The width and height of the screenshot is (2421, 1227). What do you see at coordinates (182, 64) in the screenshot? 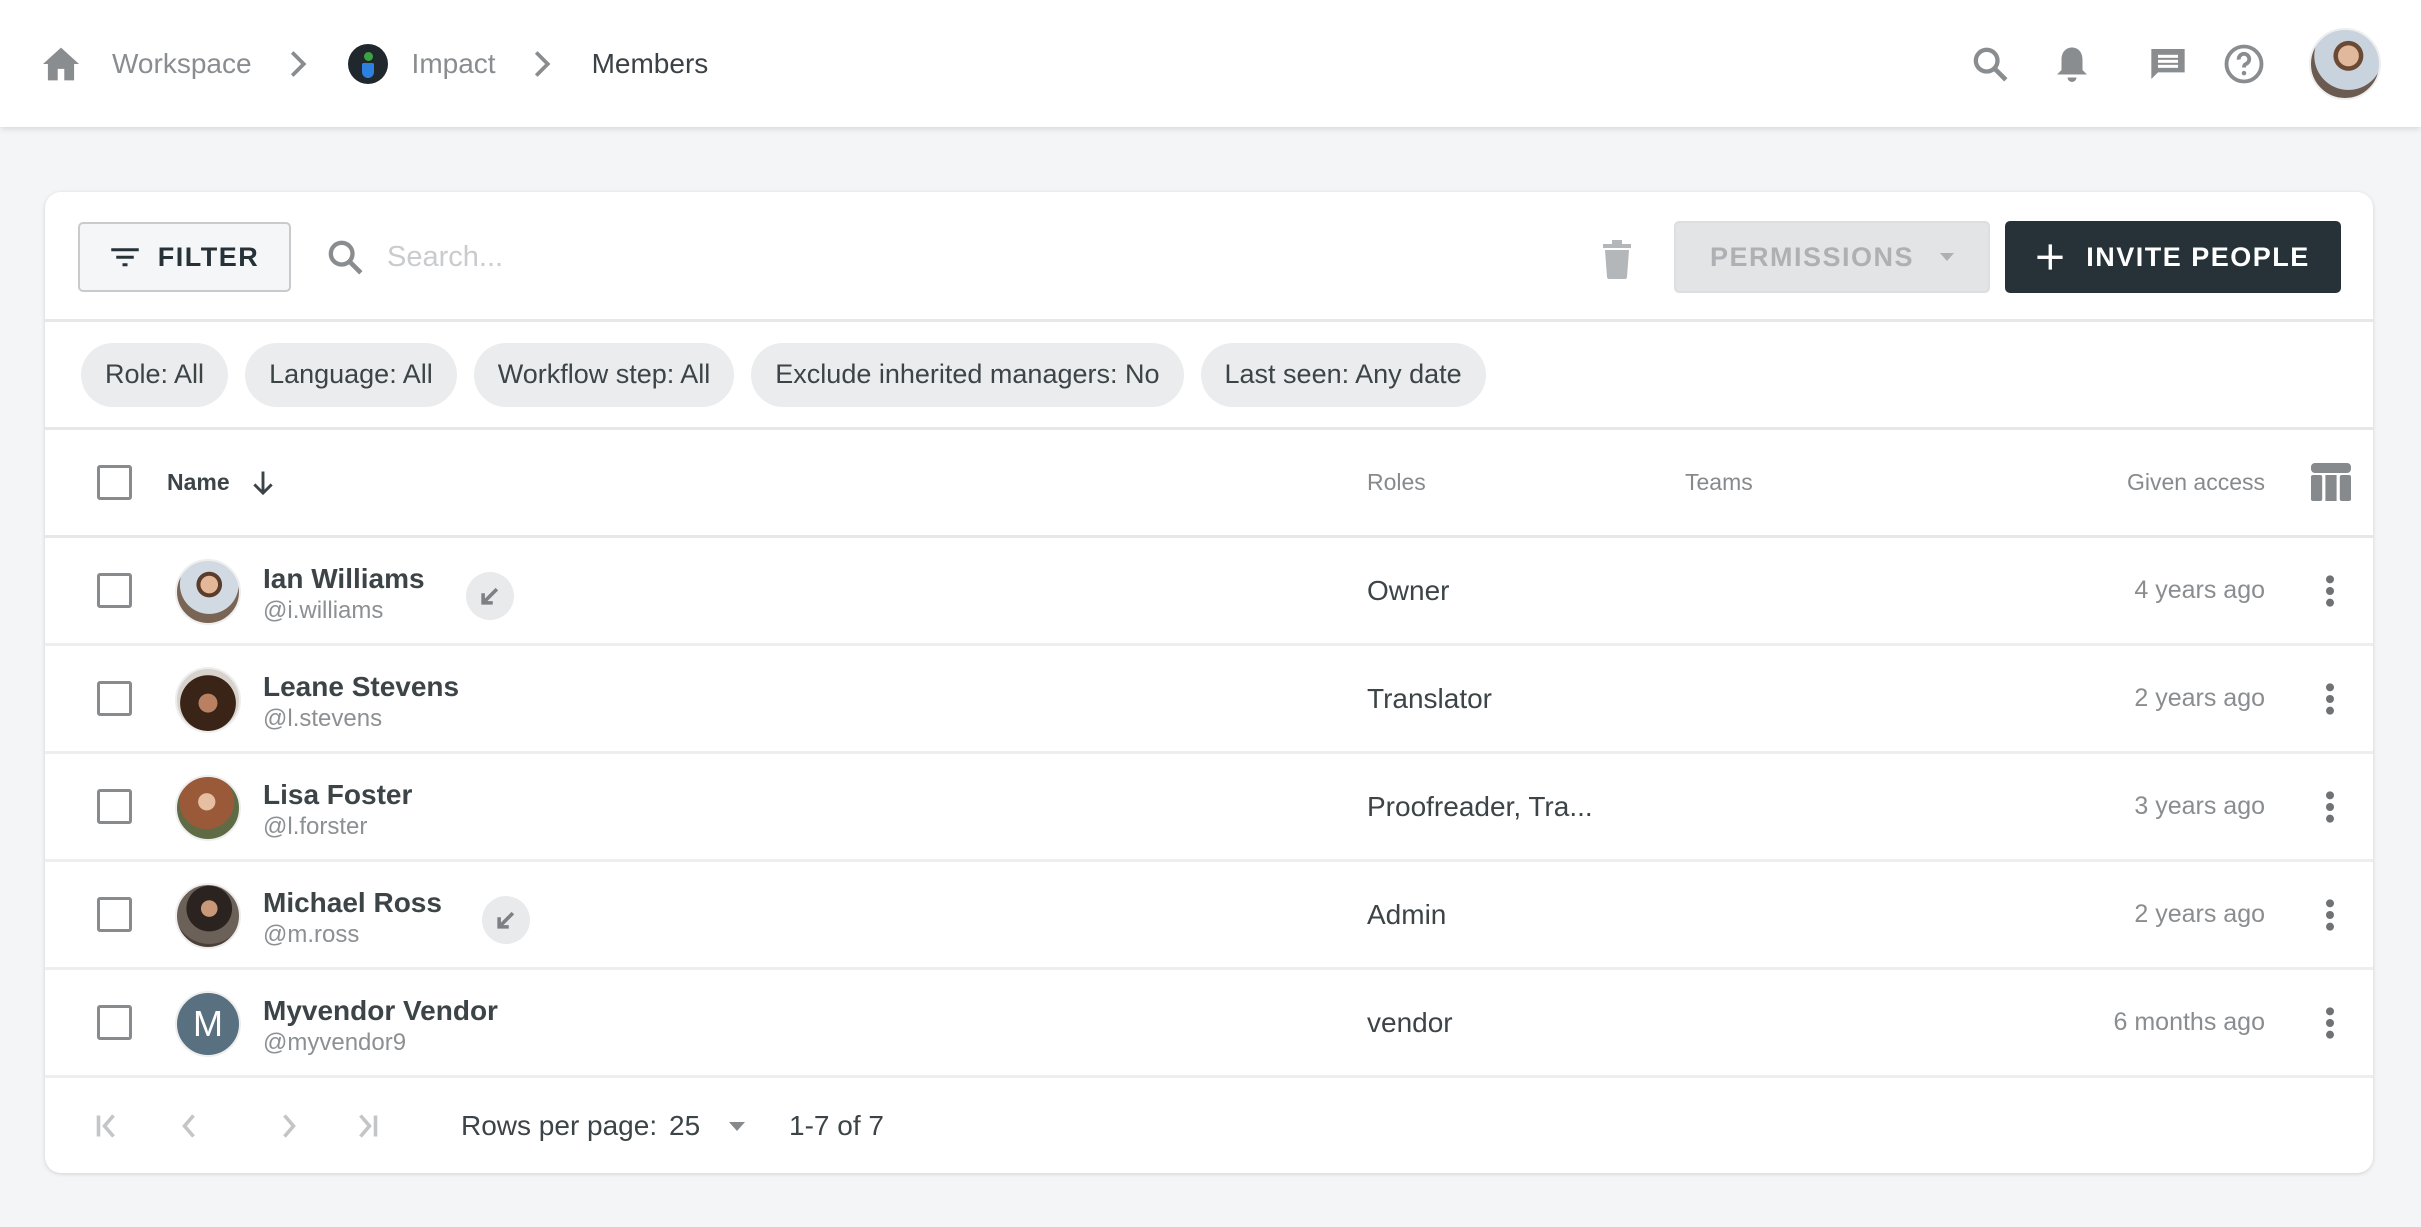
I see `breadcrumb-workspace: Workspace` at bounding box center [182, 64].